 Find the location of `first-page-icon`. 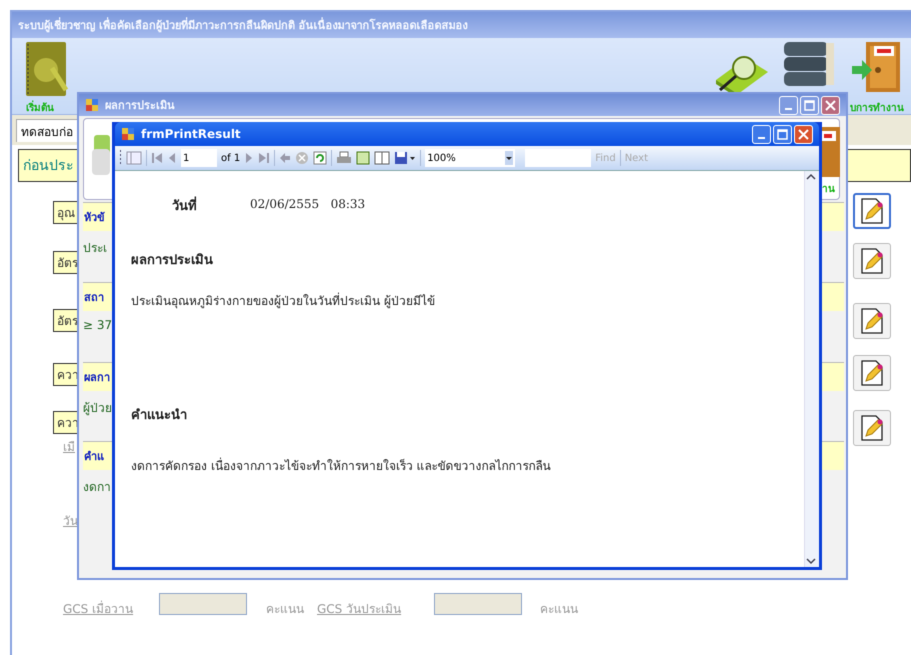

first-page-icon is located at coordinates (157, 158).